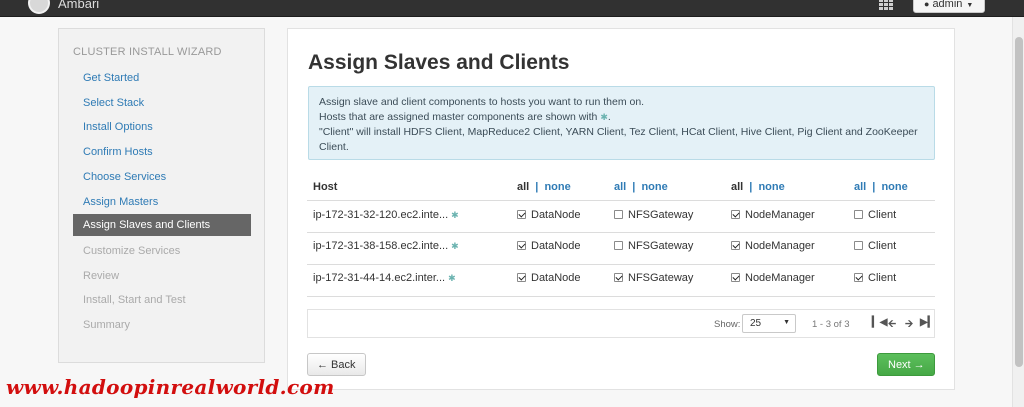 The width and height of the screenshot is (1024, 407). What do you see at coordinates (134, 300) in the screenshot?
I see `step-install-start-test: Install, Start and Test` at bounding box center [134, 300].